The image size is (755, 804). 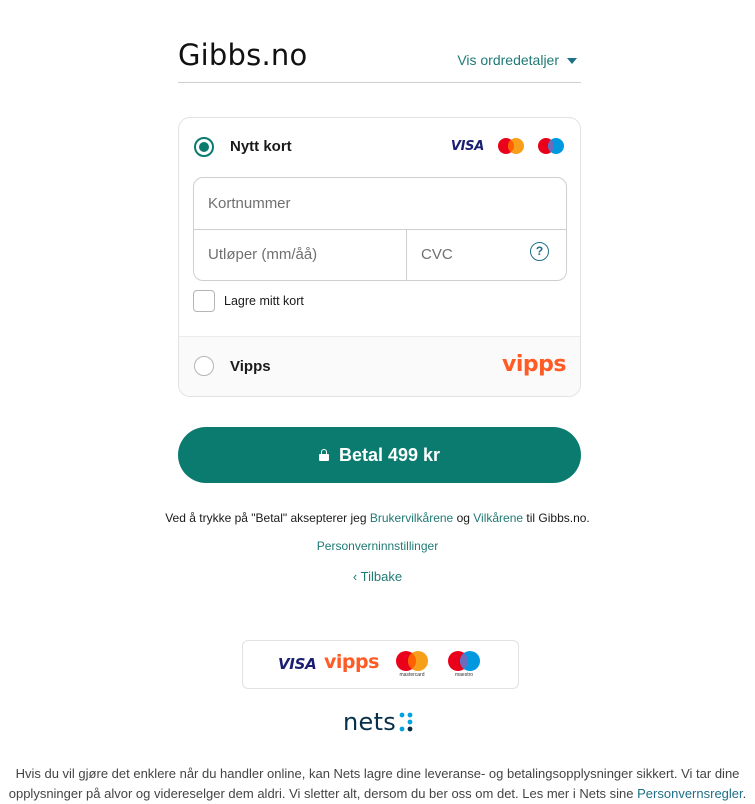 I want to click on pay-button: Betal 499 kr, so click(x=379, y=455).